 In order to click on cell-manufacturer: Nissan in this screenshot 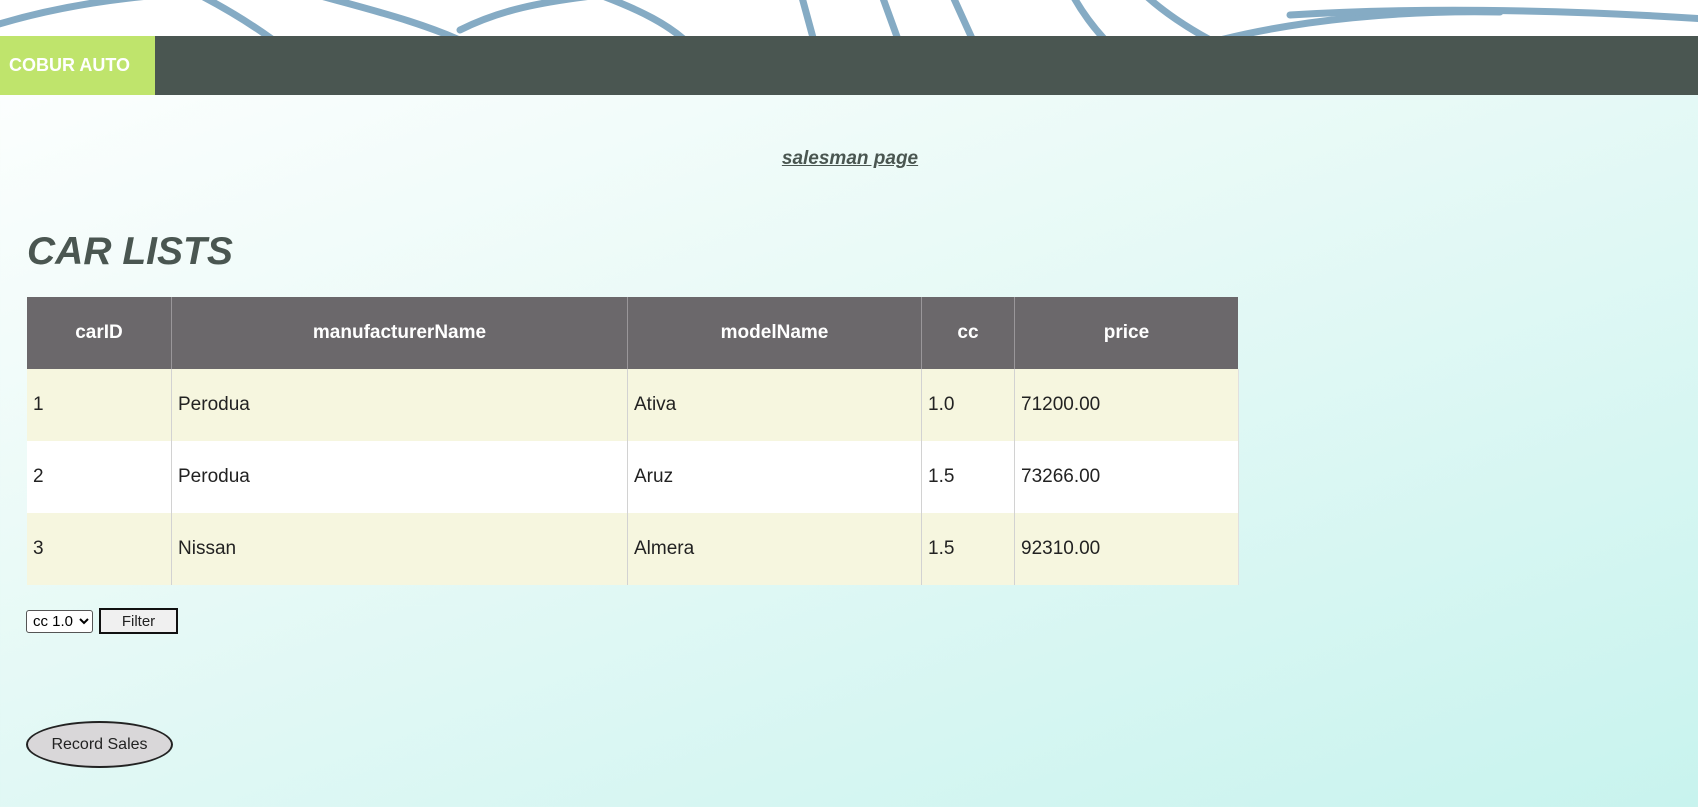, I will do `click(399, 549)`.